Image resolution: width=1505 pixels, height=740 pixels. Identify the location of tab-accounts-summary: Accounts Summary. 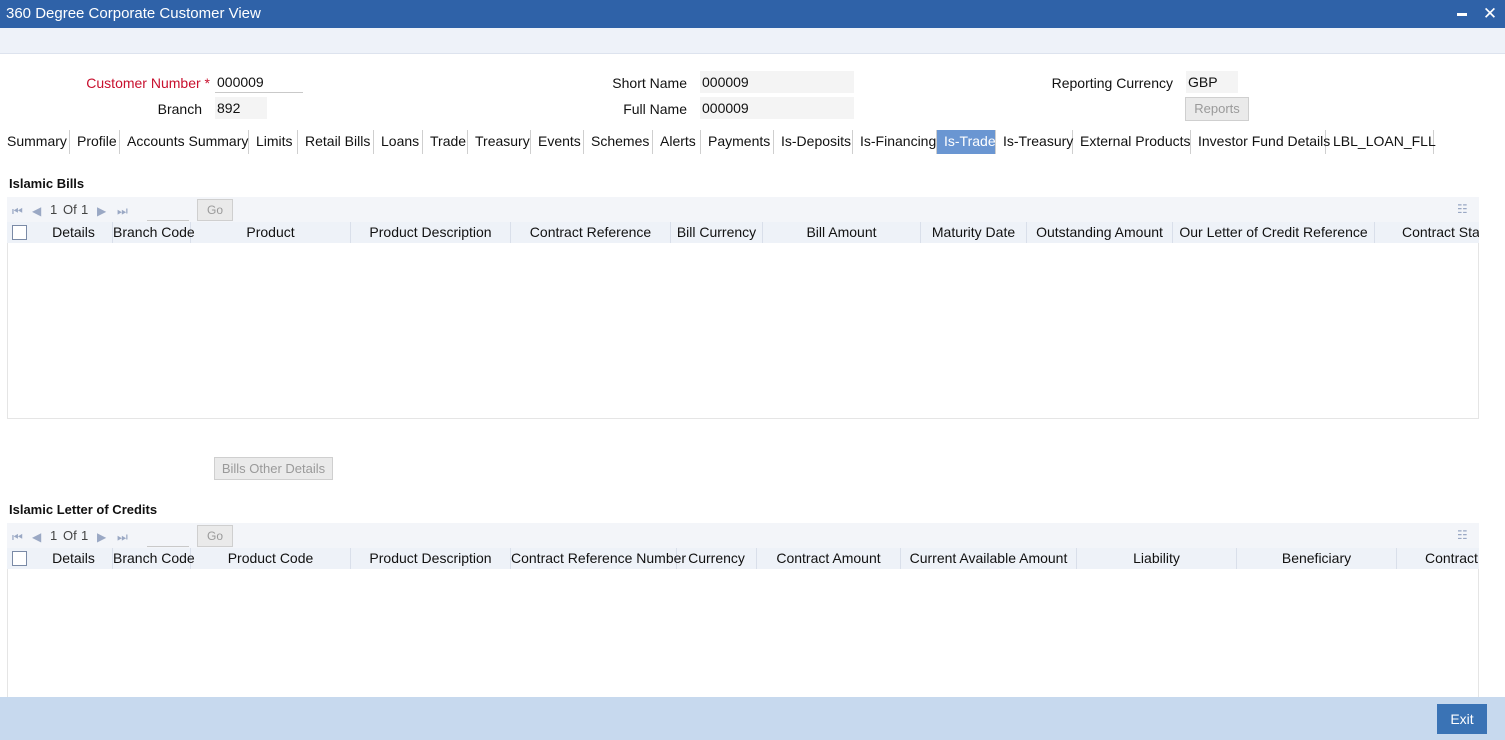
(184, 142).